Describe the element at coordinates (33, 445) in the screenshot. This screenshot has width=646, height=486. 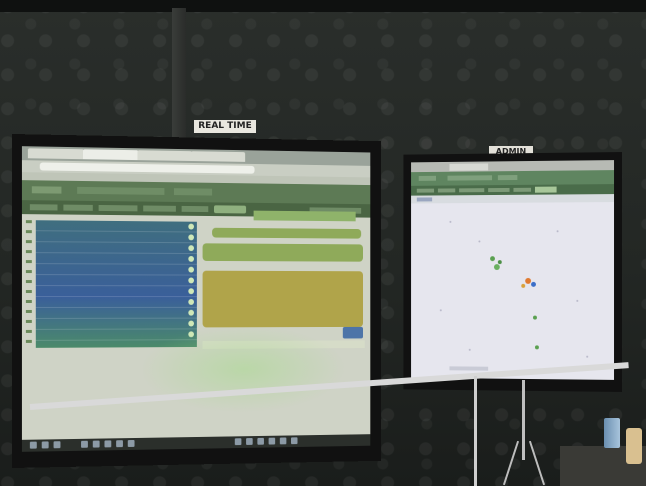
I see `start-icon` at that location.